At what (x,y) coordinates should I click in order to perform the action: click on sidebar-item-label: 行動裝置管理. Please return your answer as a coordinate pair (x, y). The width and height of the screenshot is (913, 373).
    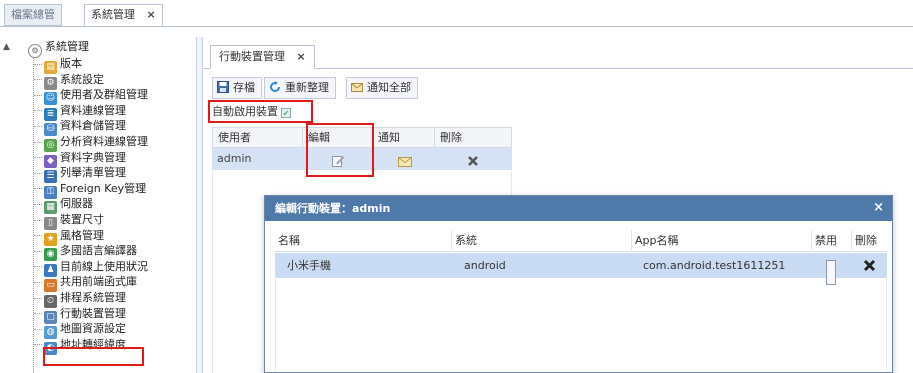
    Looking at the image, I should click on (93, 313).